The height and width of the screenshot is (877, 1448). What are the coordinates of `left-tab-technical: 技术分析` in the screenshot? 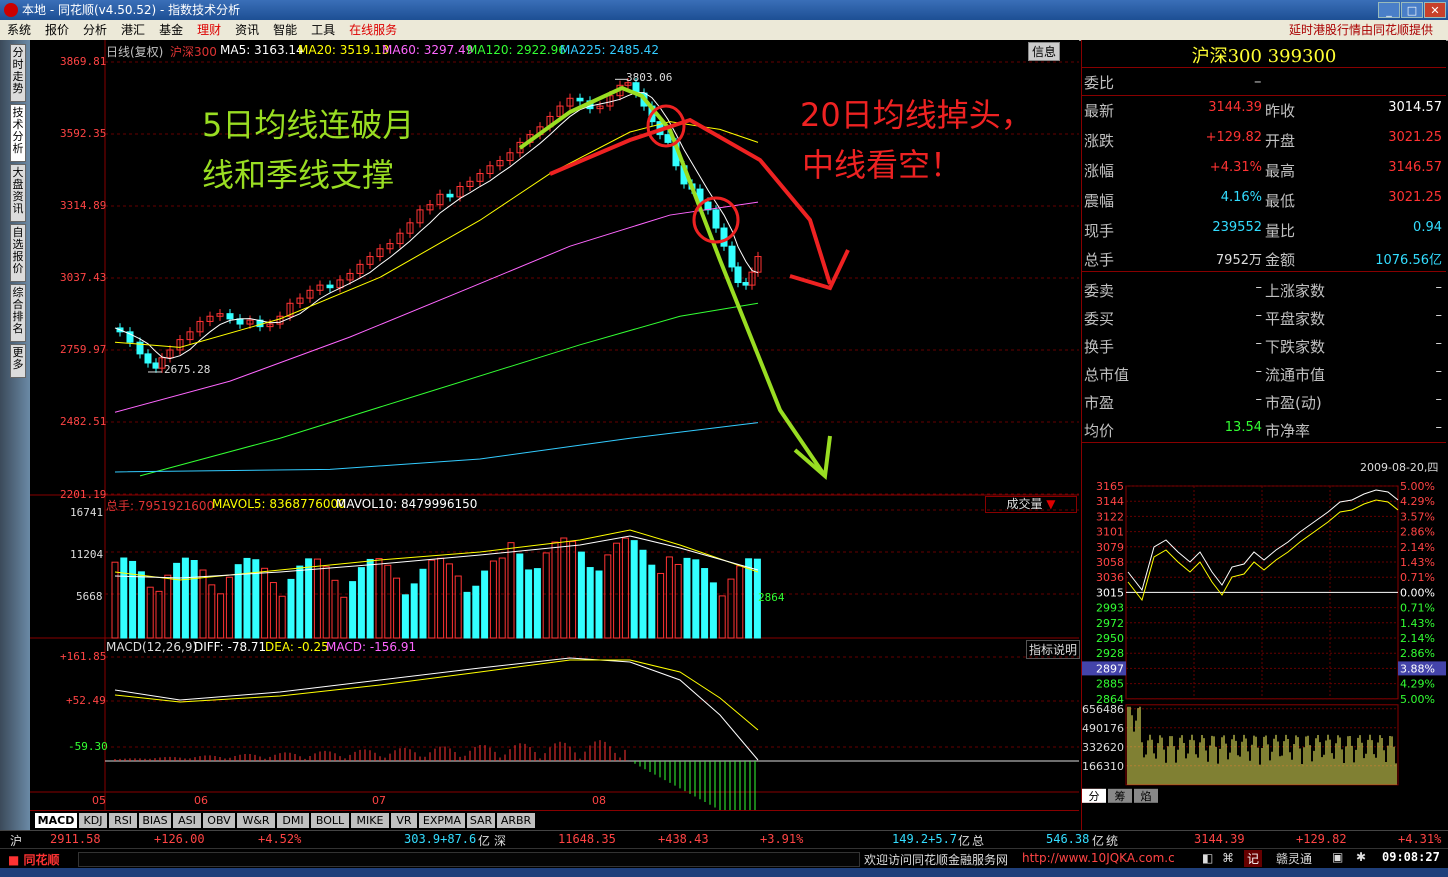 It's located at (18, 133).